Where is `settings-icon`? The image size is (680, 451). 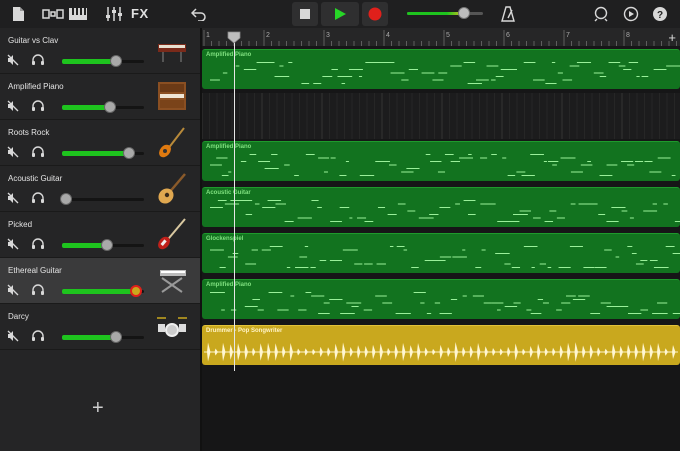 settings-icon is located at coordinates (631, 14).